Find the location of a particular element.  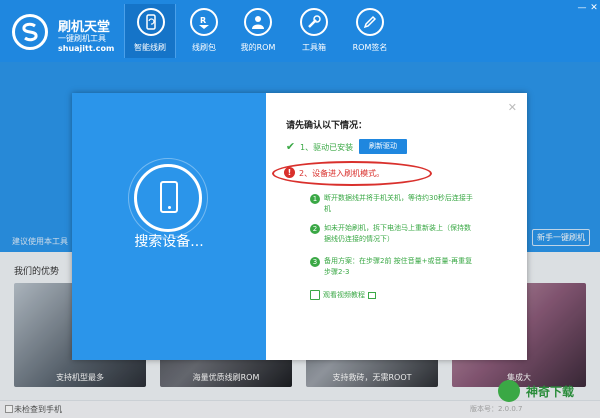

refresh-driver-button: 刷新驱动 is located at coordinates (383, 146).